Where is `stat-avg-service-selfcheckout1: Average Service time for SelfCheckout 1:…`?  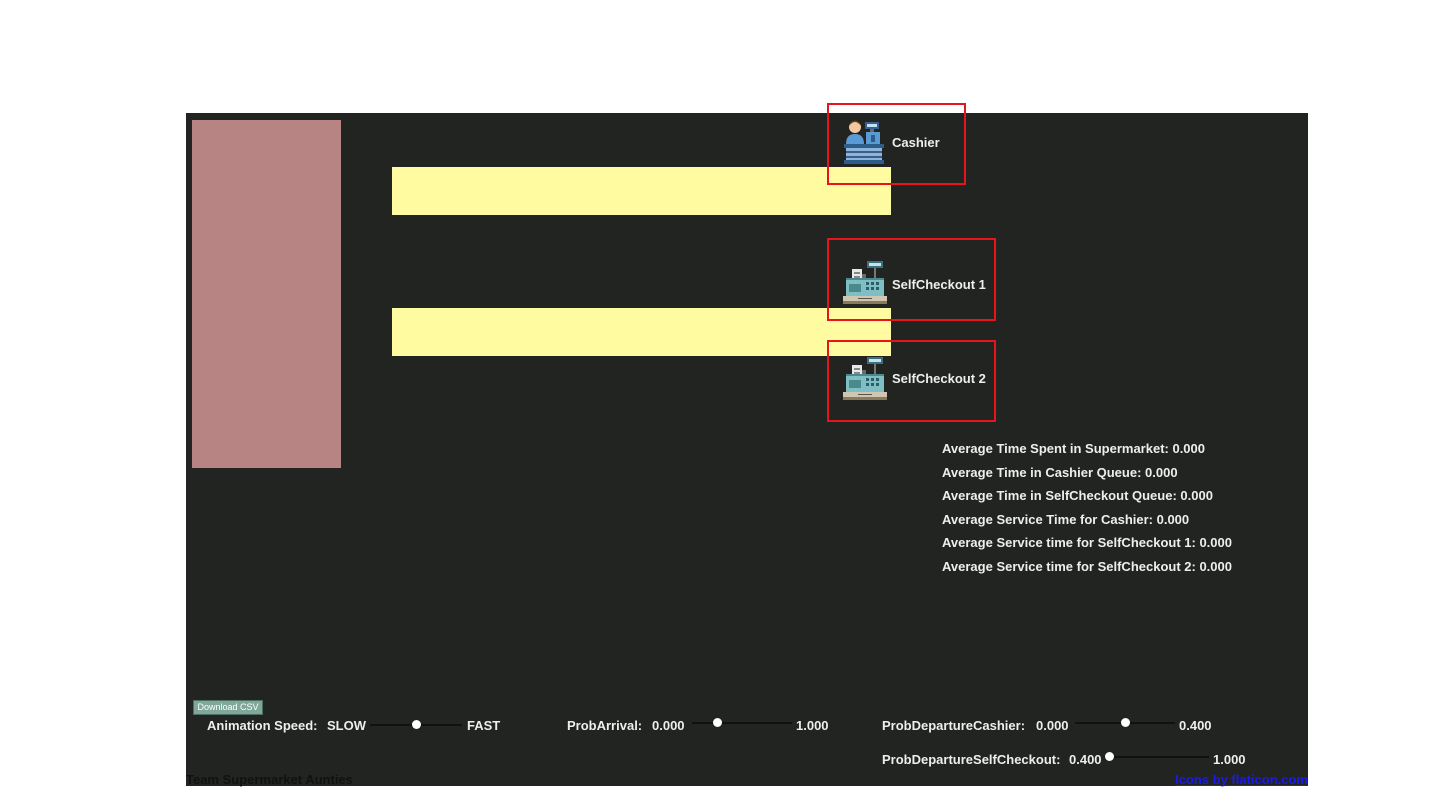
stat-avg-service-selfcheckout1: Average Service time for SelfCheckout 1:… is located at coordinates (1087, 543).